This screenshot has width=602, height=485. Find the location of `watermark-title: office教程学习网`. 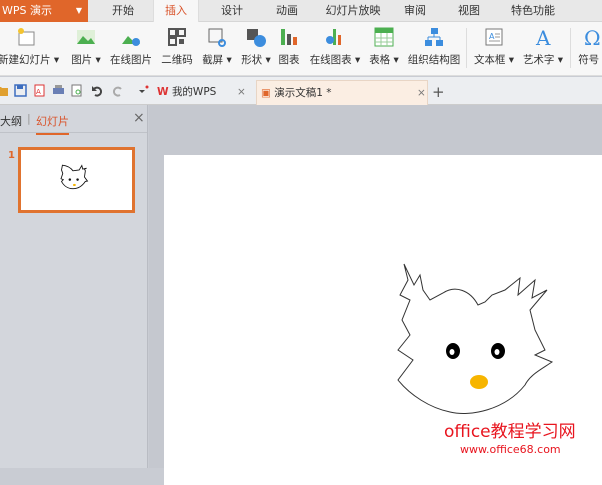

watermark-title: office教程学习网 is located at coordinates (510, 432).